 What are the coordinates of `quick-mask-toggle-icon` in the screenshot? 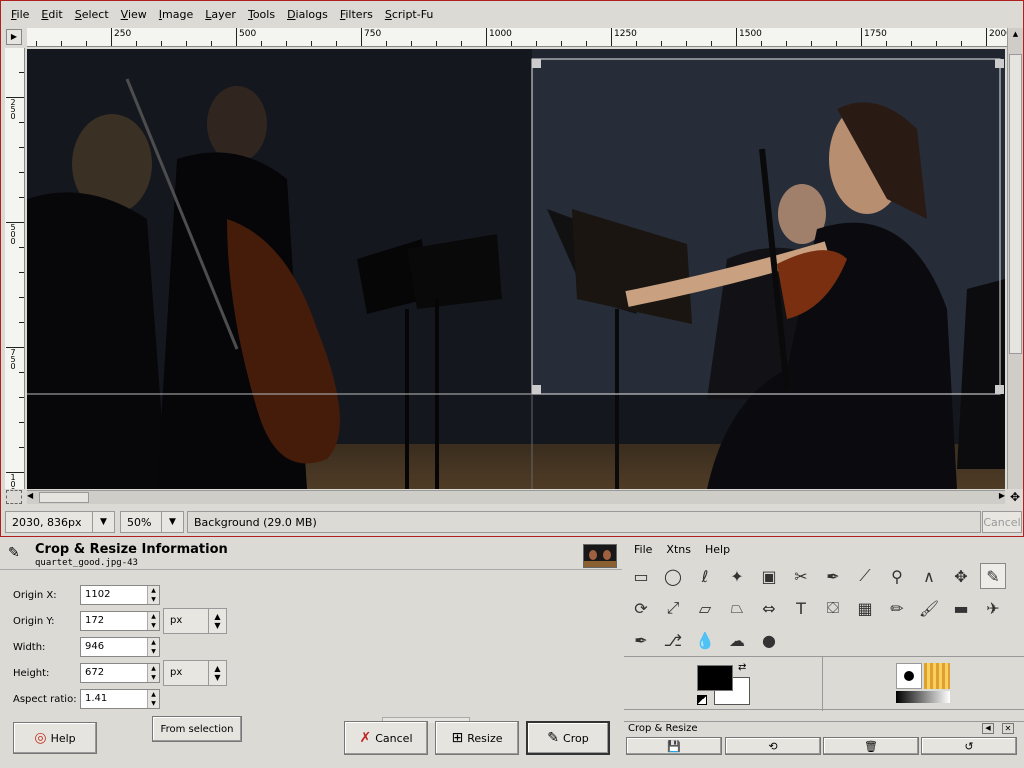 It's located at (14, 497).